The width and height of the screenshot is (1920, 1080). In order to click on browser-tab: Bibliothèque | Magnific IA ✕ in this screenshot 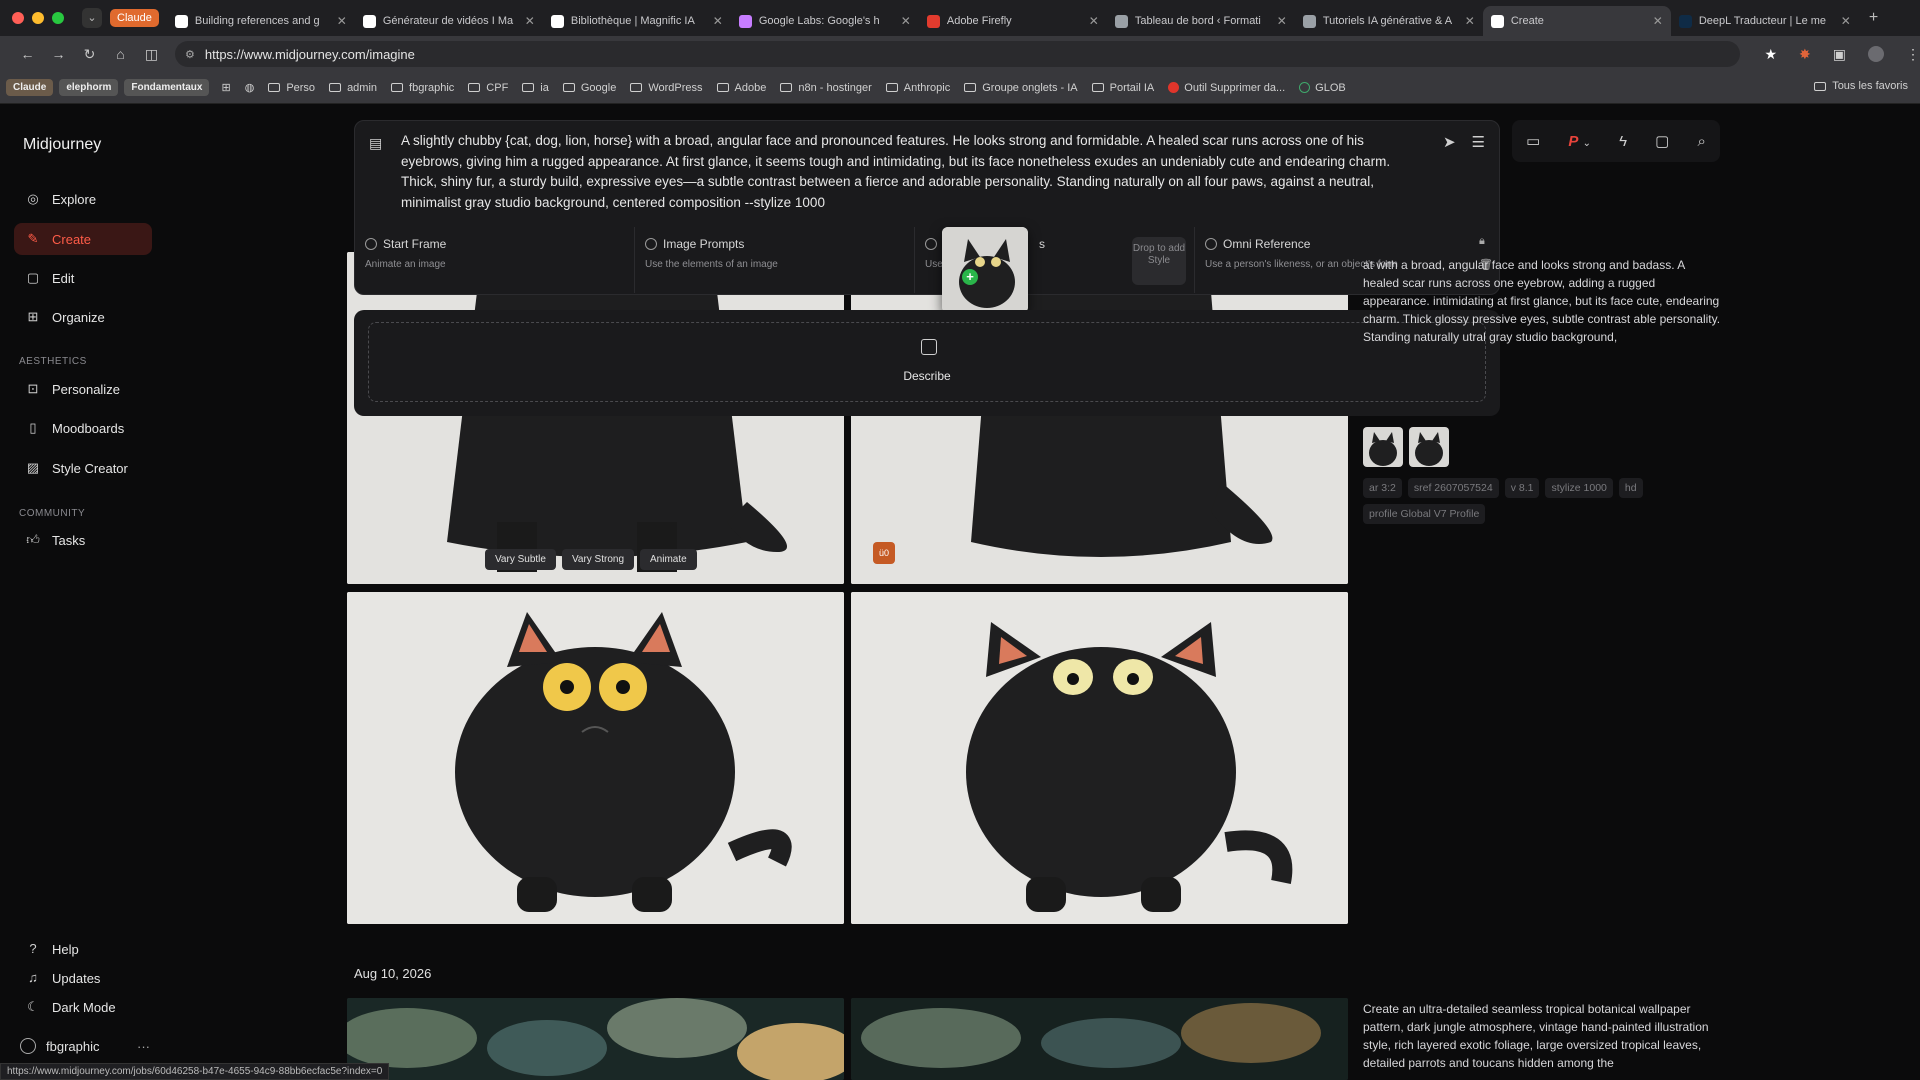, I will do `click(637, 21)`.